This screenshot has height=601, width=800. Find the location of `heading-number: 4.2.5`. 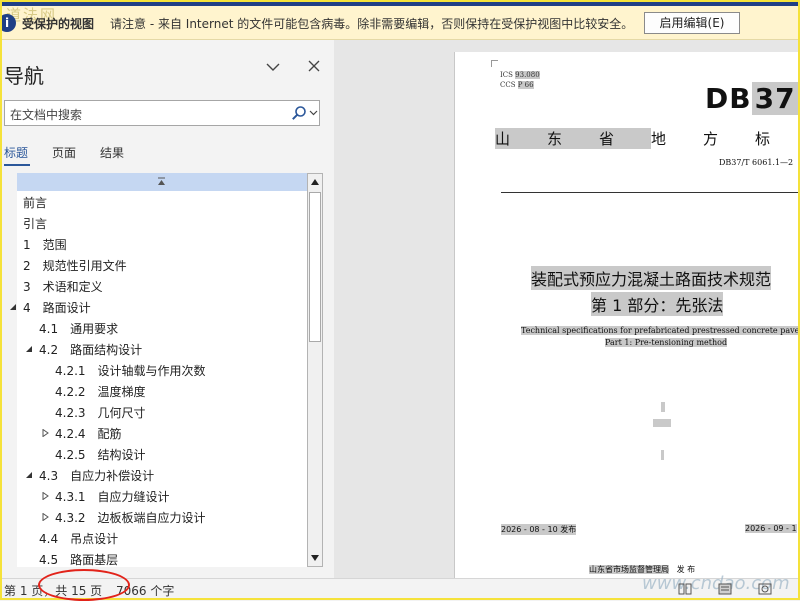

heading-number: 4.2.5 is located at coordinates (70, 455).